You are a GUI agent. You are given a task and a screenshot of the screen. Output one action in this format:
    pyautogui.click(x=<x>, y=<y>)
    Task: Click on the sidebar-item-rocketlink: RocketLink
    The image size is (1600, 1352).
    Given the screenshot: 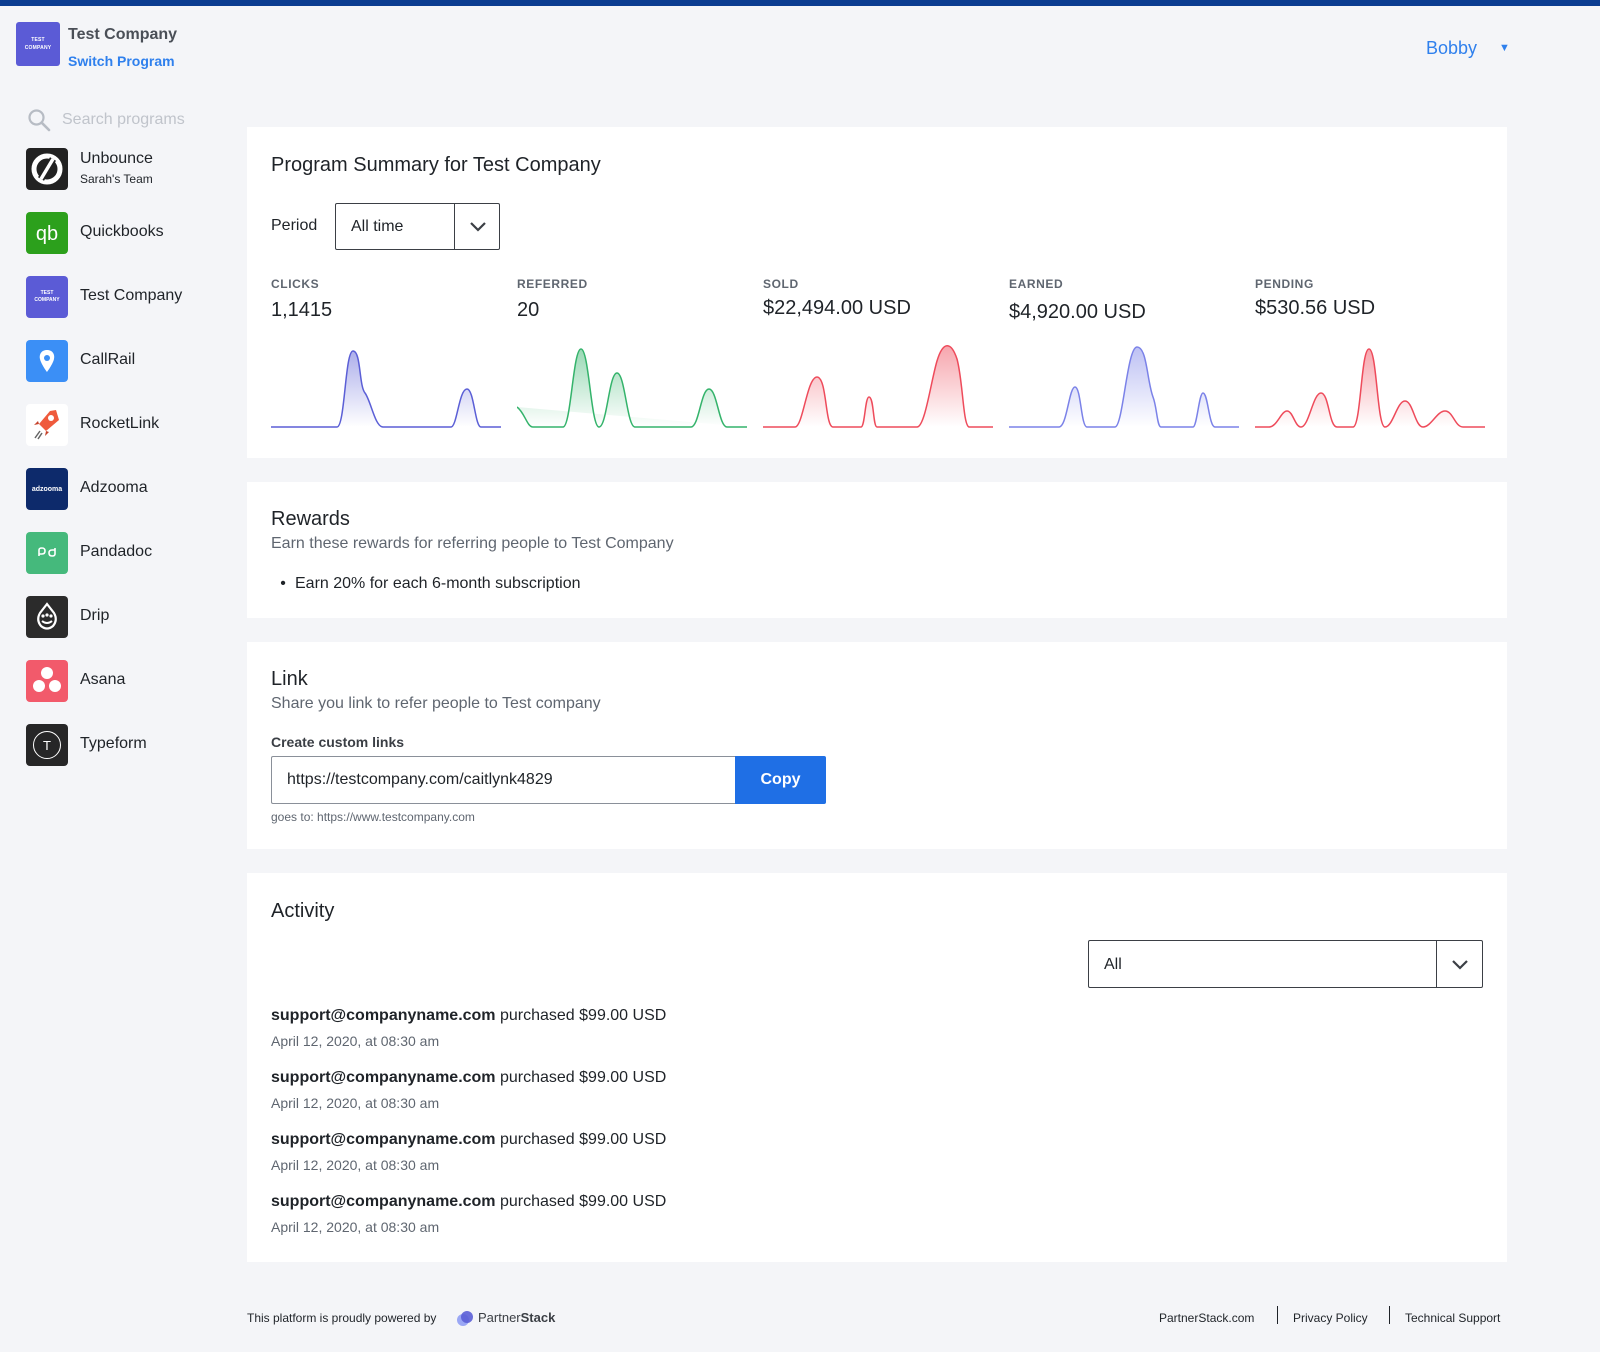 What is the action you would take?
    pyautogui.click(x=129, y=425)
    